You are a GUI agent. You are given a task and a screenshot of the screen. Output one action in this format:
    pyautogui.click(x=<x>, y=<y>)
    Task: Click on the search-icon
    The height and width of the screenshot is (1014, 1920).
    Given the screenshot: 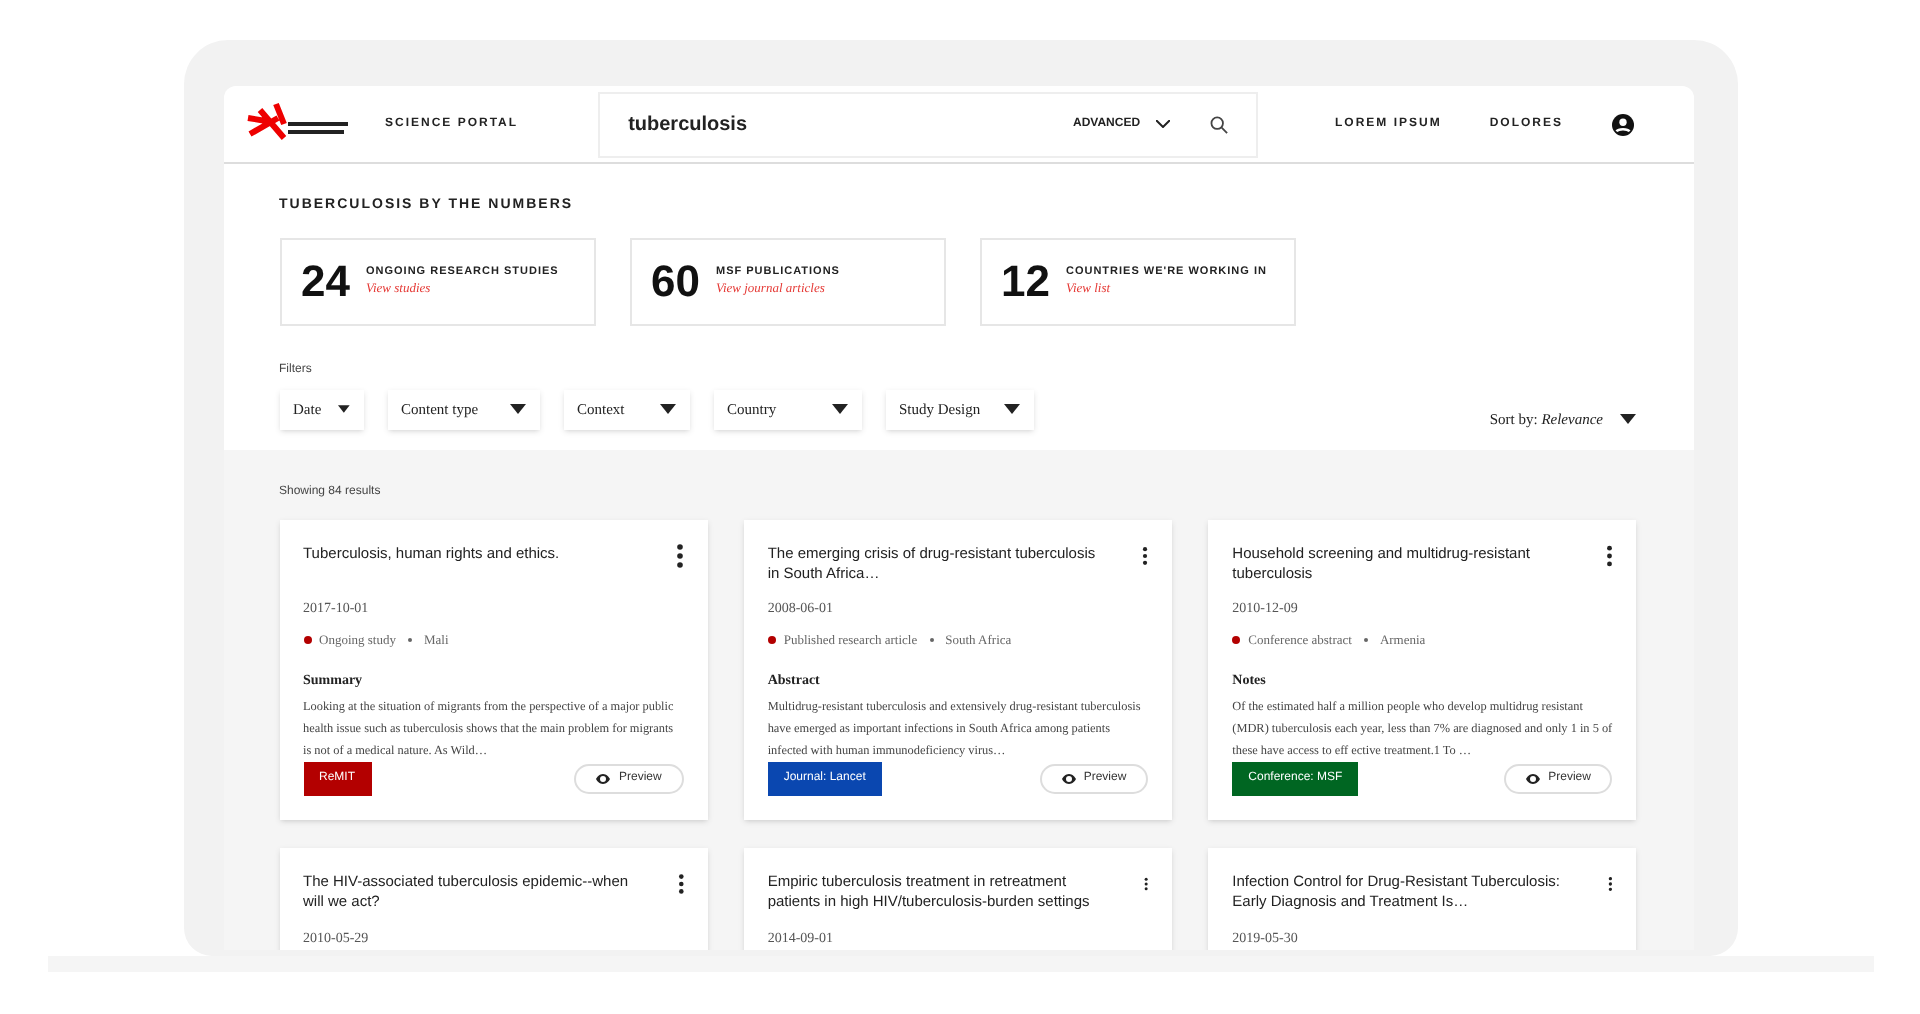 What is the action you would take?
    pyautogui.click(x=1219, y=124)
    